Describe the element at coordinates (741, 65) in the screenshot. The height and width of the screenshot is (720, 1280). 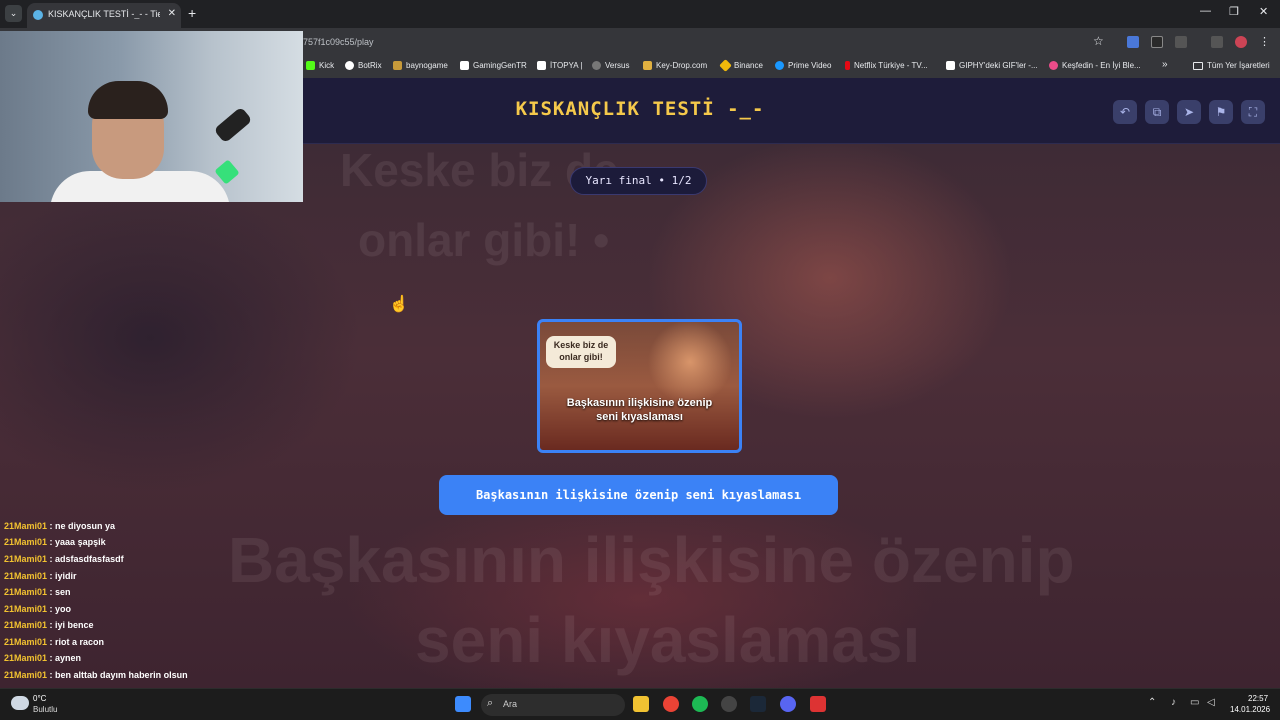
I see `bookmark-item: Binance` at that location.